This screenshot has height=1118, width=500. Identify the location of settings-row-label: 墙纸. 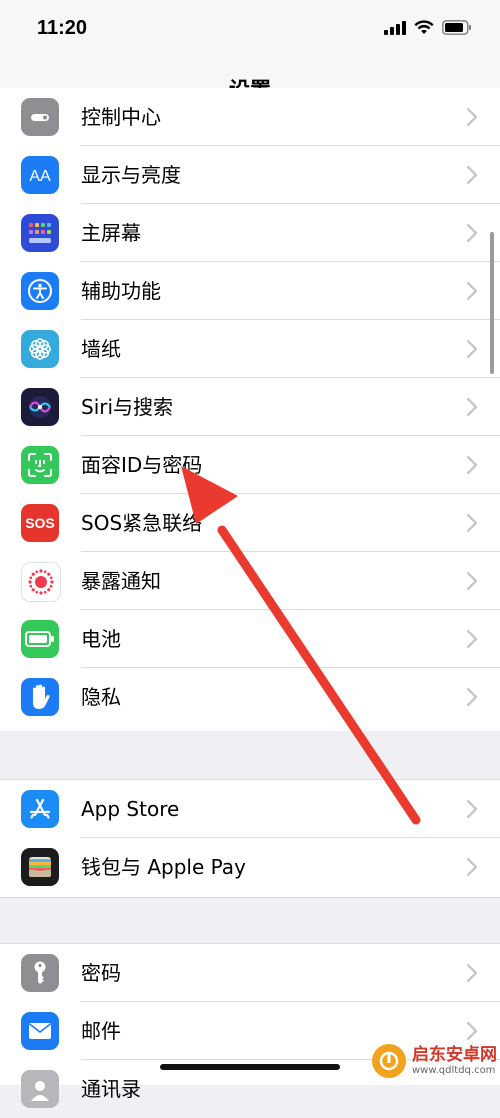
(101, 349).